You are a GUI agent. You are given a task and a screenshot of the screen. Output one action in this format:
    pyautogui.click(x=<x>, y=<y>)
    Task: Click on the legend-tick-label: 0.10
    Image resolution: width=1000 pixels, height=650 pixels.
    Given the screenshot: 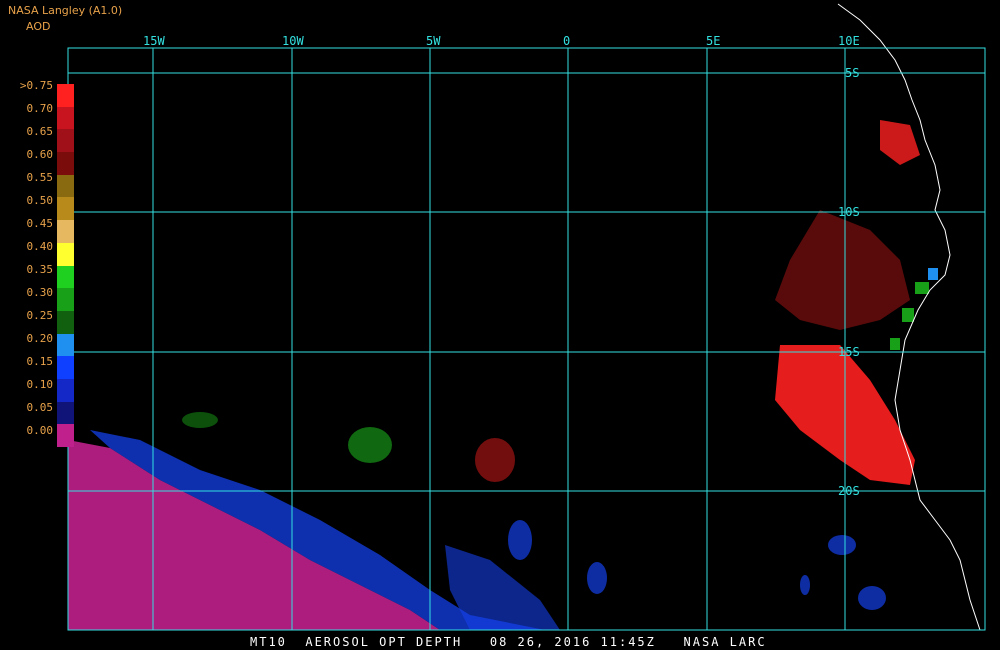 What is the action you would take?
    pyautogui.click(x=40, y=384)
    